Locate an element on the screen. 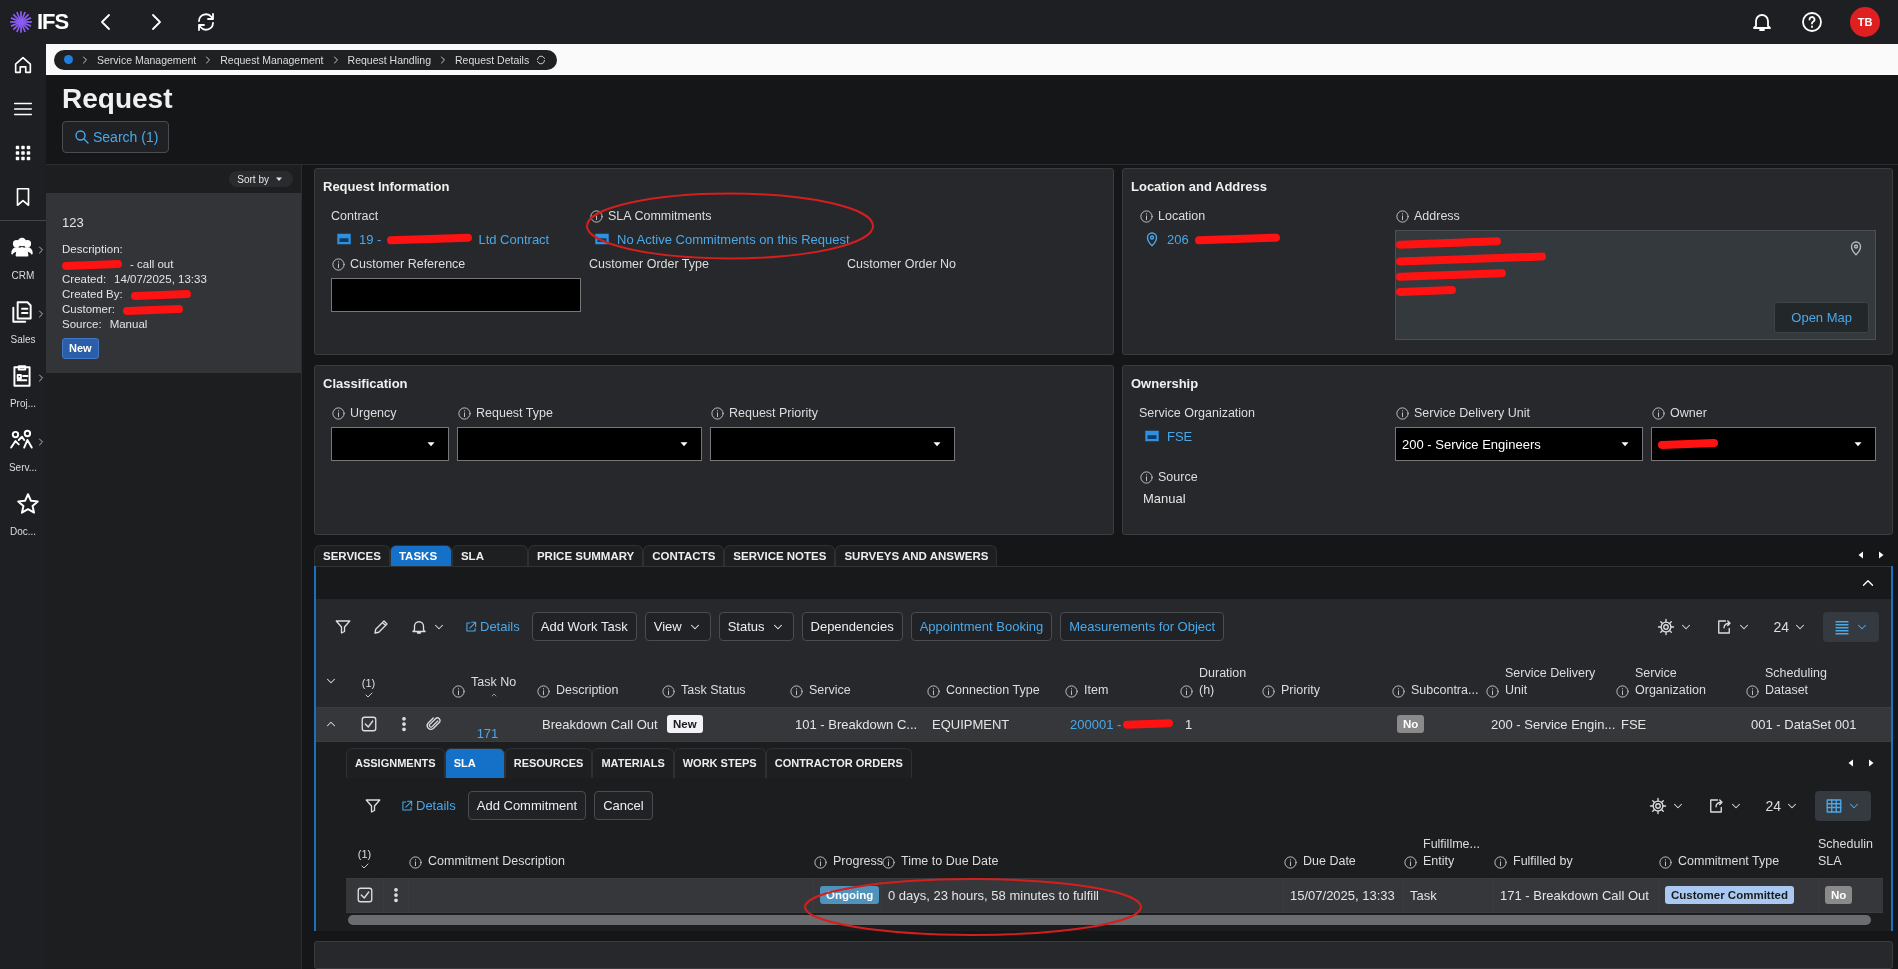 This screenshot has height=969, width=1898. field-link: No Active Commitments on this Request is located at coordinates (733, 239).